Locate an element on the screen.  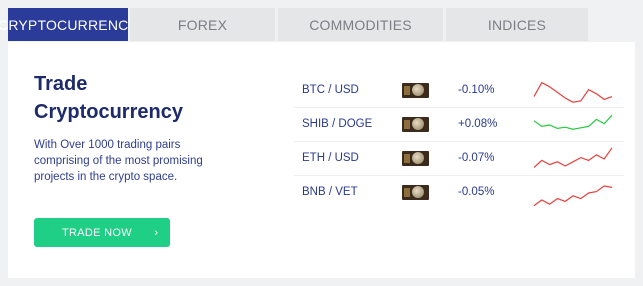
pair-row: BNB / VET -0.05% is located at coordinates (459, 193).